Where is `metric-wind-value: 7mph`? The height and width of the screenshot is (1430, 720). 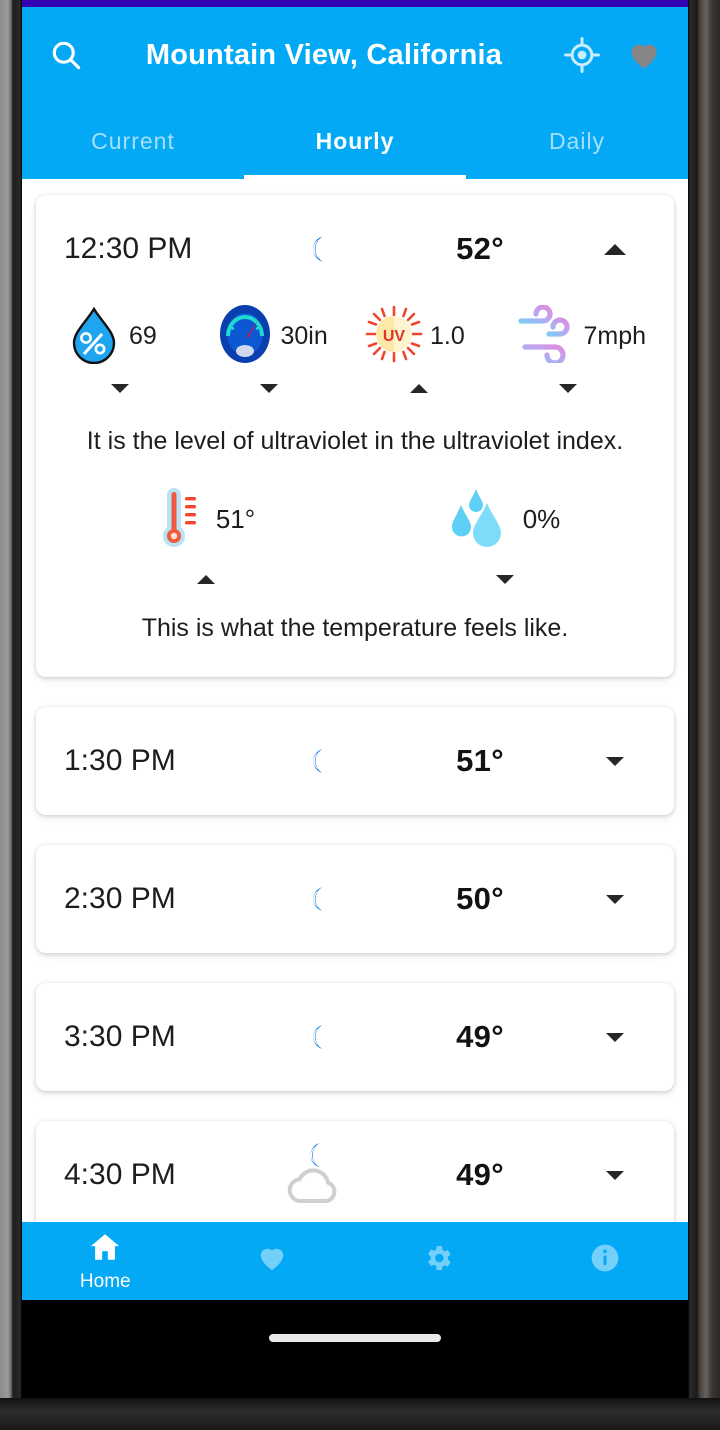
metric-wind-value: 7mph is located at coordinates (615, 336).